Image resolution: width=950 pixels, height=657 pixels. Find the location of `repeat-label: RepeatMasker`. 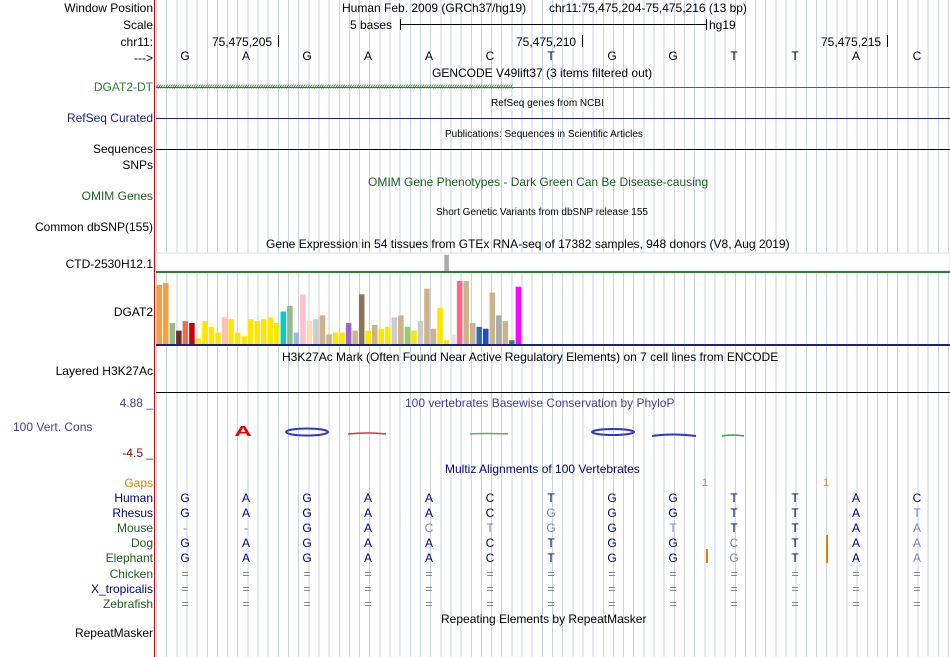

repeat-label: RepeatMasker is located at coordinates (114, 633).